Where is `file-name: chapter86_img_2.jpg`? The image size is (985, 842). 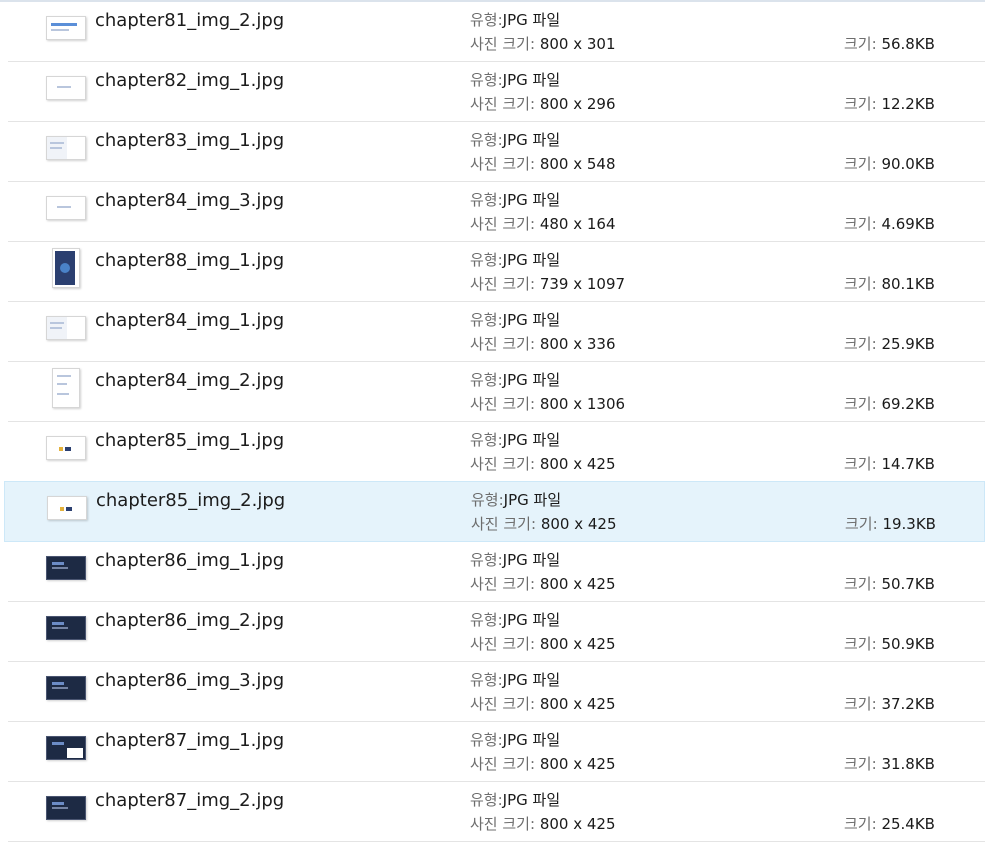 file-name: chapter86_img_2.jpg is located at coordinates (190, 620).